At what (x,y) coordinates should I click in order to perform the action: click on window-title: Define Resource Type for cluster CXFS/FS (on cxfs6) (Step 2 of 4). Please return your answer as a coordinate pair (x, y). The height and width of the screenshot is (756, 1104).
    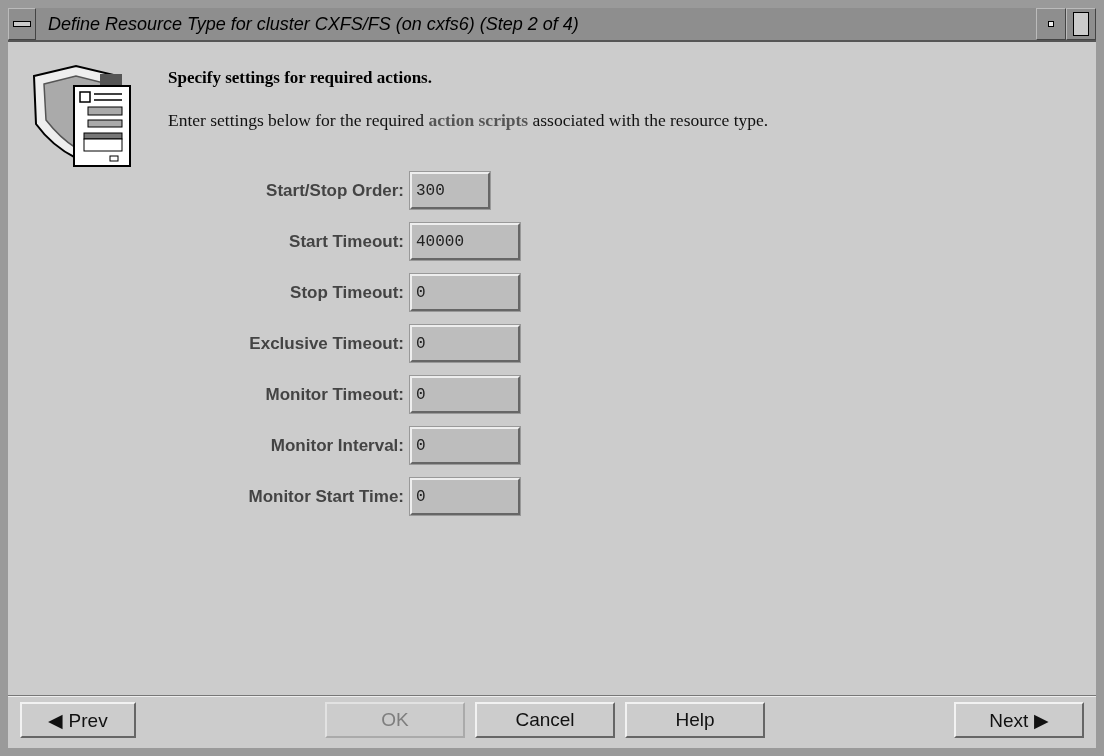
    Looking at the image, I should click on (313, 24).